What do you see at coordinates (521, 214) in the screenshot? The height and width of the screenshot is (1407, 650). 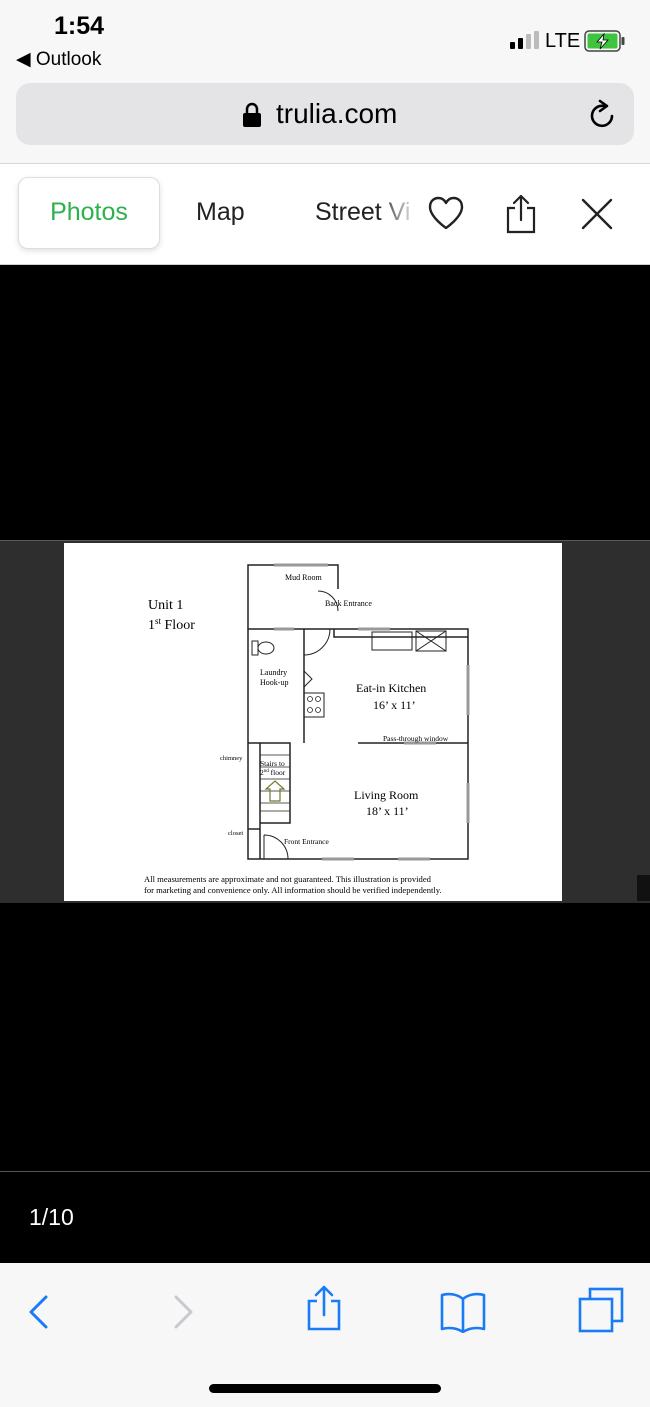 I see `share-icon` at bounding box center [521, 214].